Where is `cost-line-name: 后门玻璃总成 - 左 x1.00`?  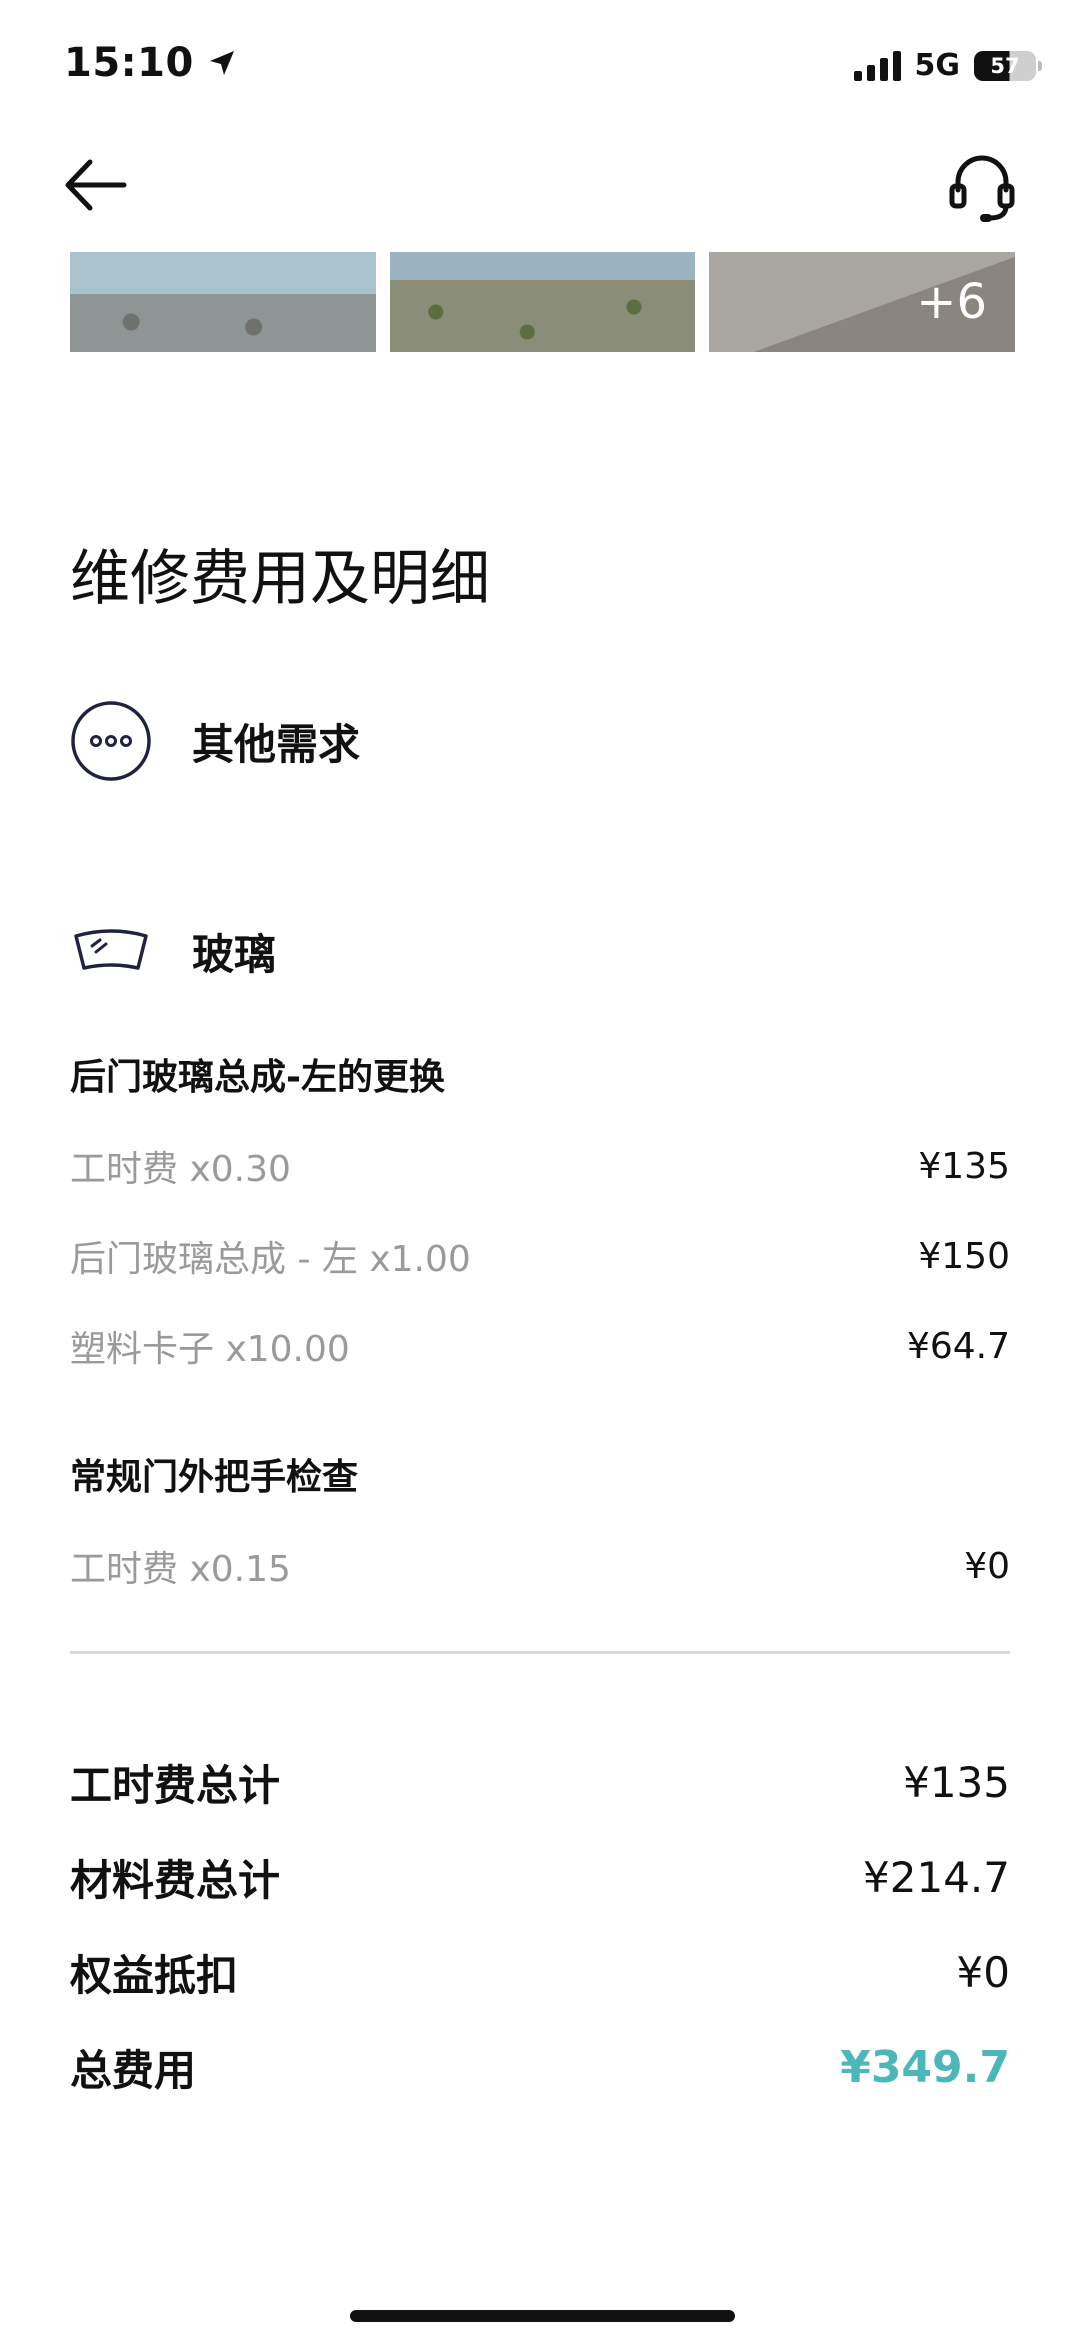 cost-line-name: 后门玻璃总成 - 左 x1.00 is located at coordinates (270, 1259).